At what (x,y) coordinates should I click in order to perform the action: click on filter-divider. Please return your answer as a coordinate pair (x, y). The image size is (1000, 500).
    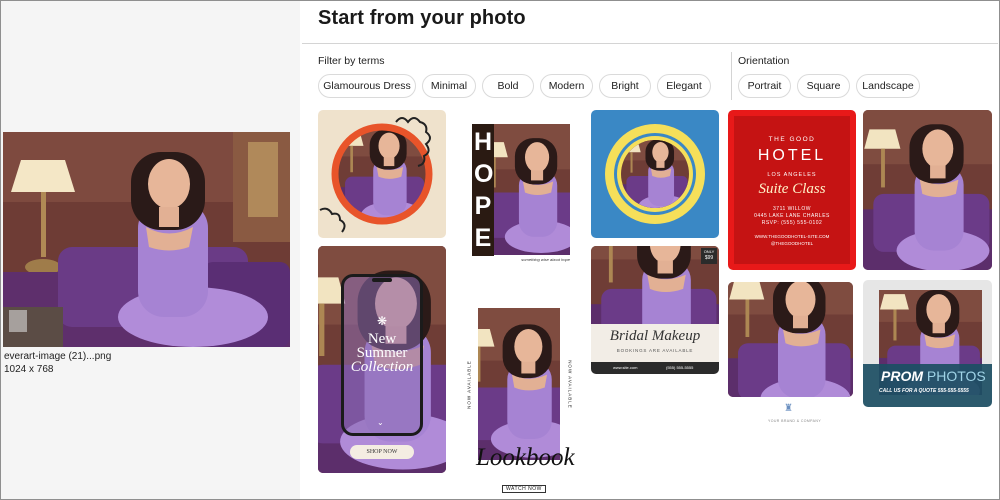
    Looking at the image, I should click on (731, 76).